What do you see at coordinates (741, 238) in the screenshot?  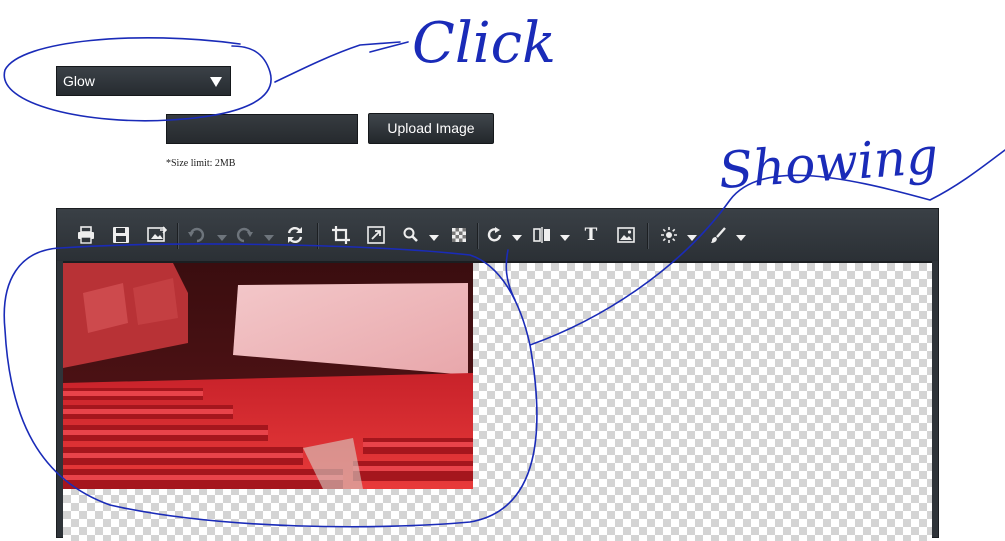 I see `brush-dropdown-icon` at bounding box center [741, 238].